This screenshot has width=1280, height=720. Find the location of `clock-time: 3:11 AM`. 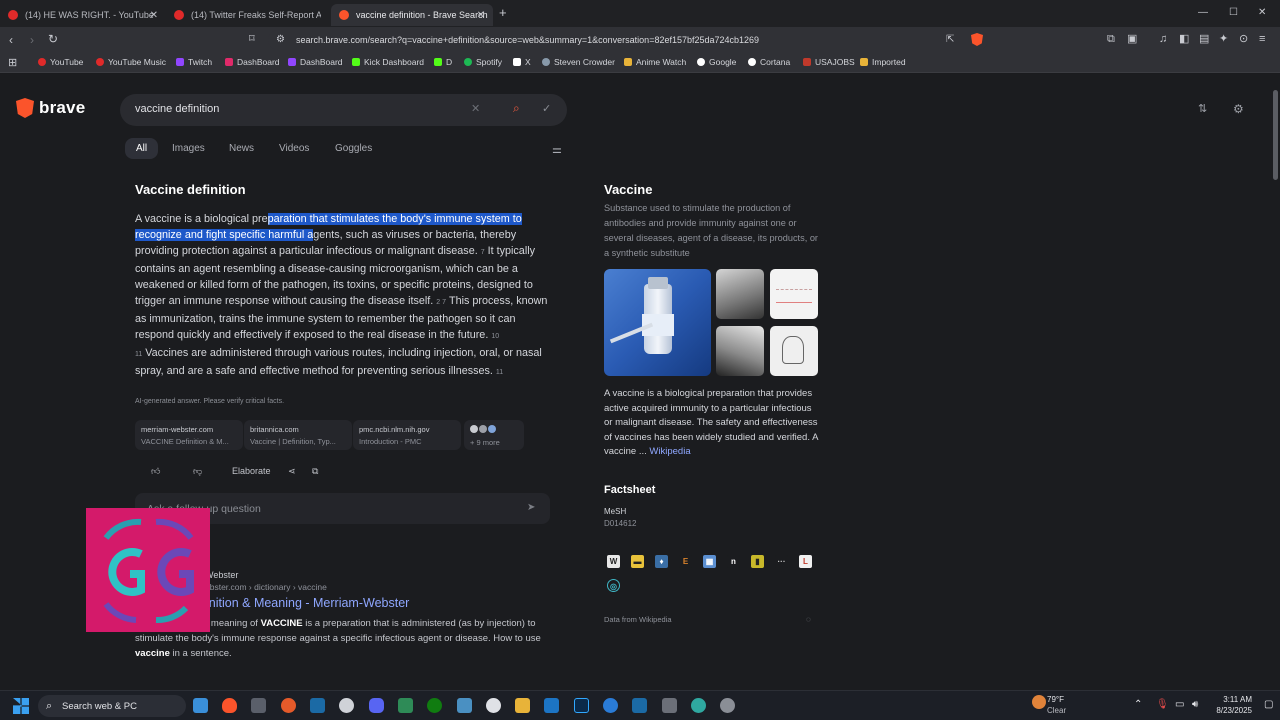

clock-time: 3:11 AM is located at coordinates (1232, 699).